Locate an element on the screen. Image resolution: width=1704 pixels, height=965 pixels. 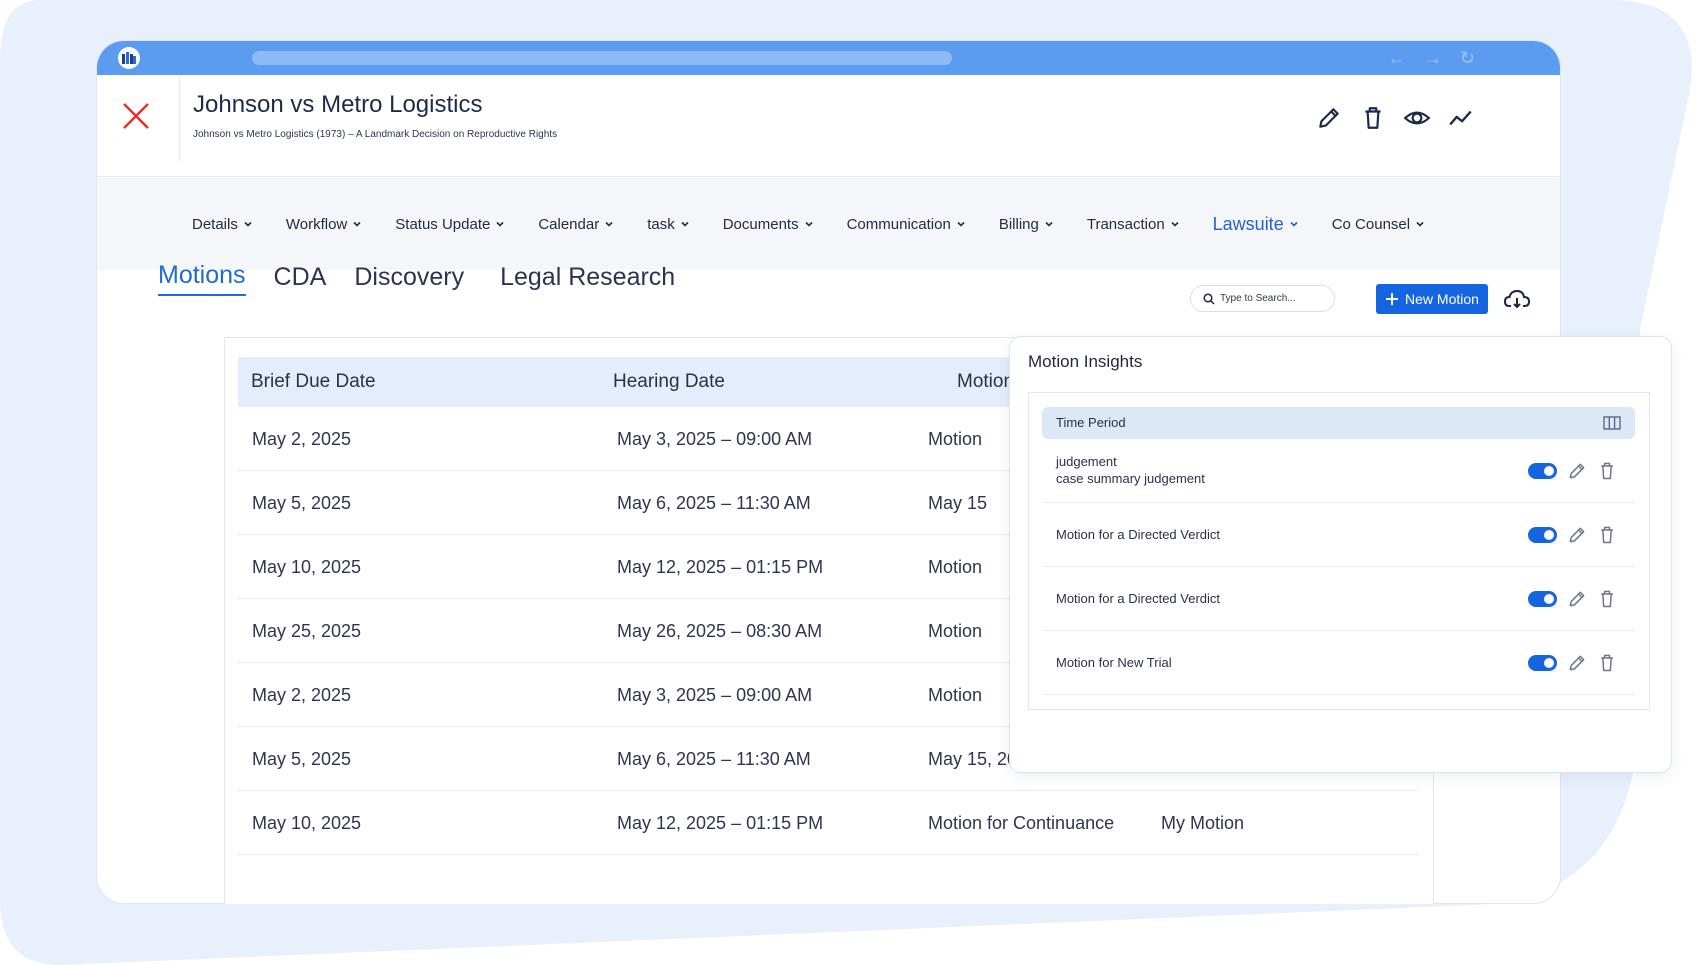
nav-item-label: Calendar is located at coordinates (569, 224).